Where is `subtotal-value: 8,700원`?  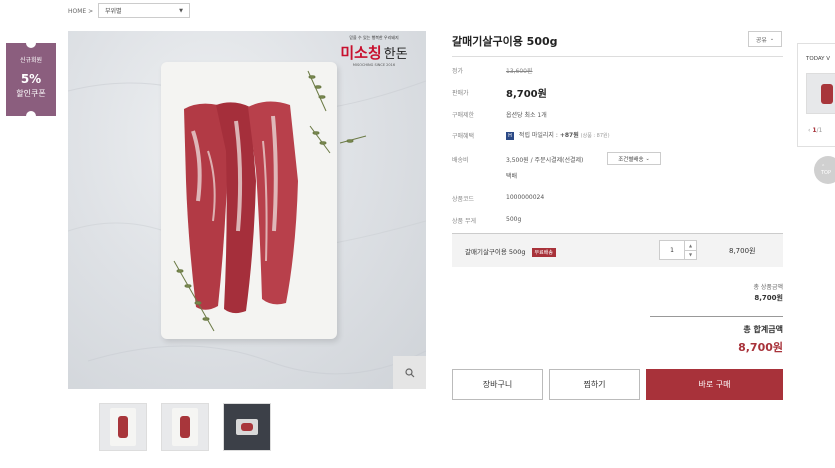
subtotal-value: 8,700원 is located at coordinates (768, 298).